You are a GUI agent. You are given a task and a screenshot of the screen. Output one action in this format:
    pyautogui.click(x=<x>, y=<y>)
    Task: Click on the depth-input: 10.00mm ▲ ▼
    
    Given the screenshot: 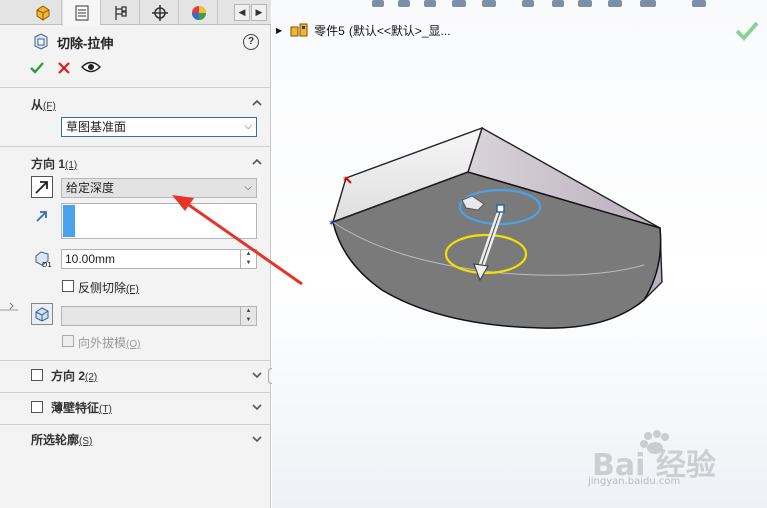 What is the action you would take?
    pyautogui.click(x=159, y=259)
    